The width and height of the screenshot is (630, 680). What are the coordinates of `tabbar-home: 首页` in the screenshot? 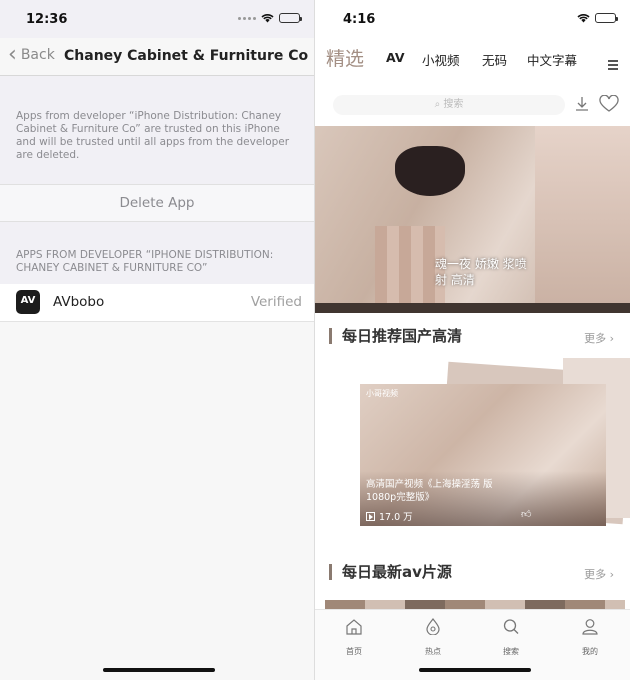 It's located at (354, 638).